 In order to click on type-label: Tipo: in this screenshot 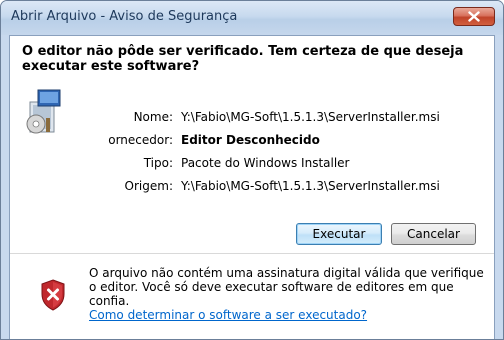, I will do `click(158, 163)`.